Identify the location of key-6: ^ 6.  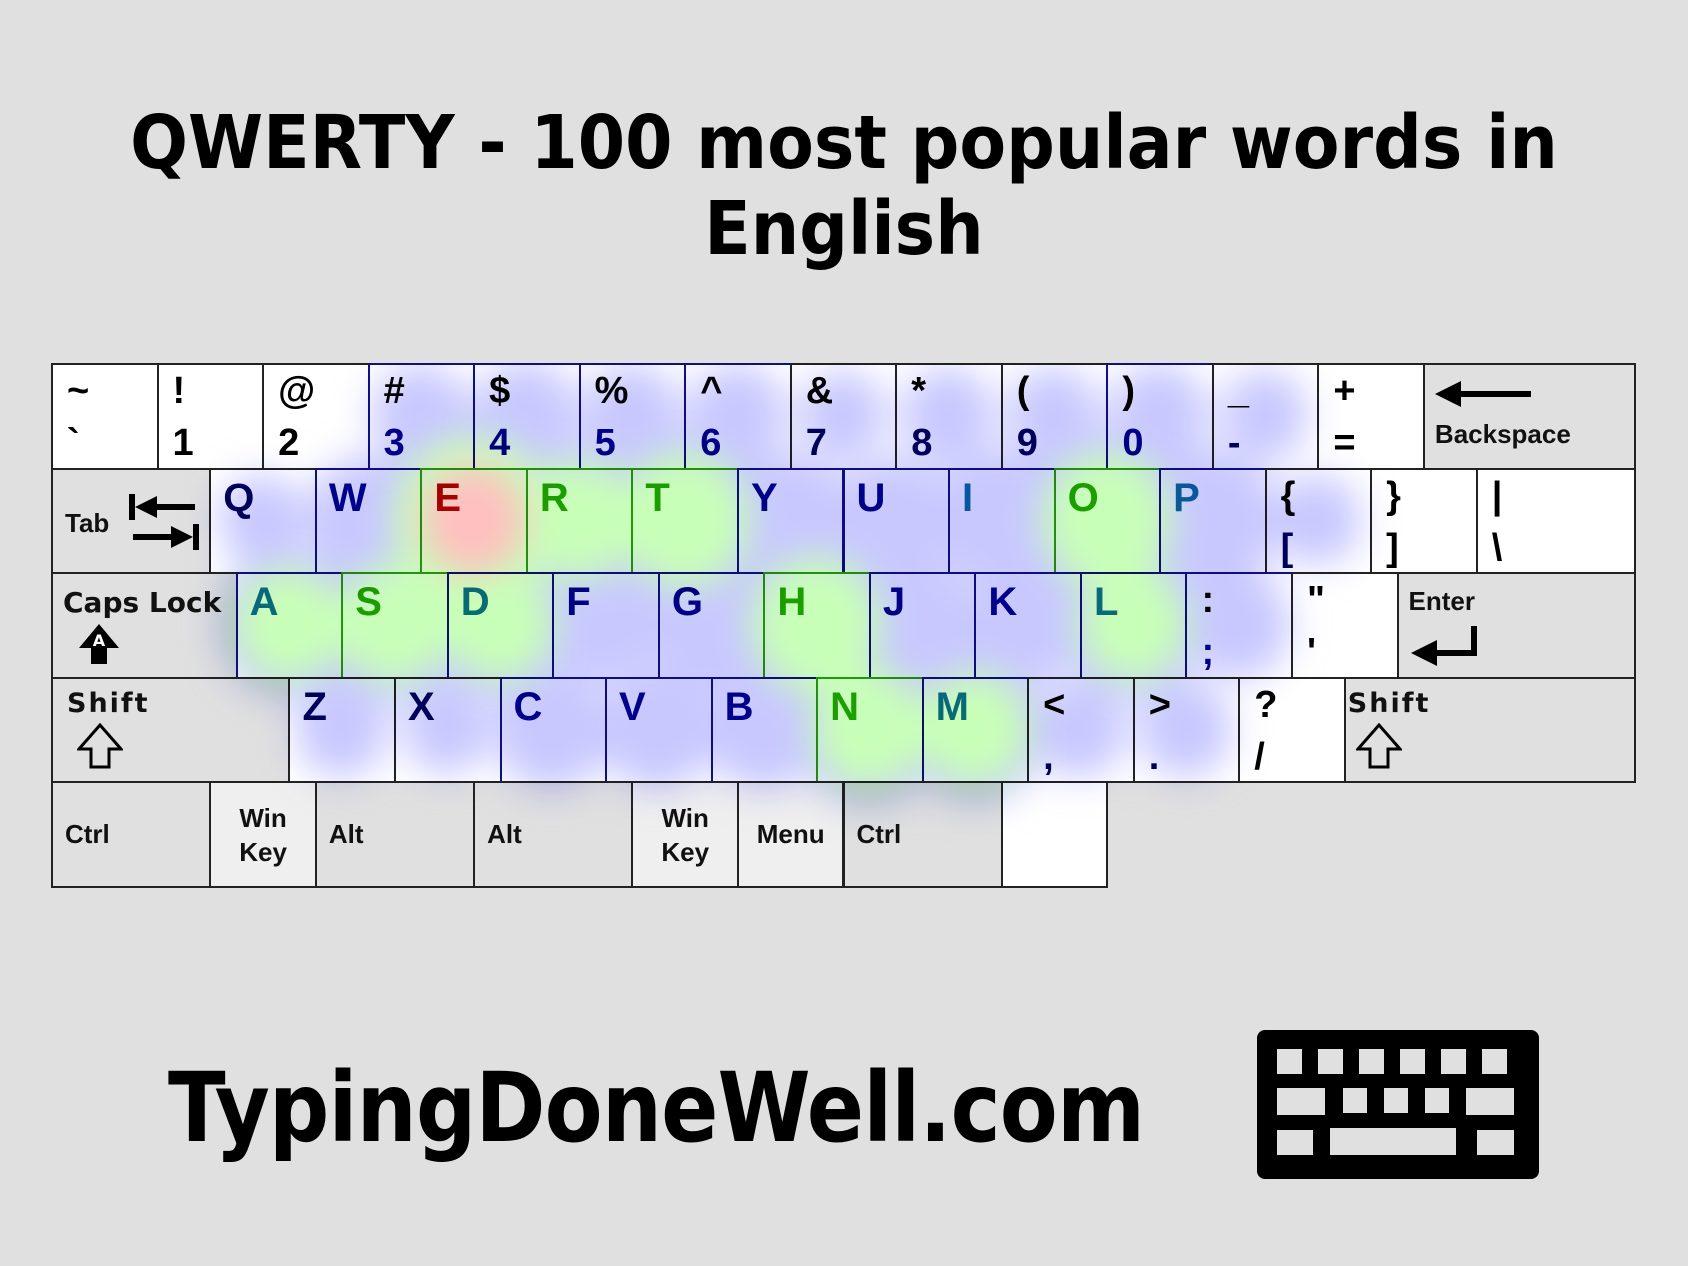
(738, 416).